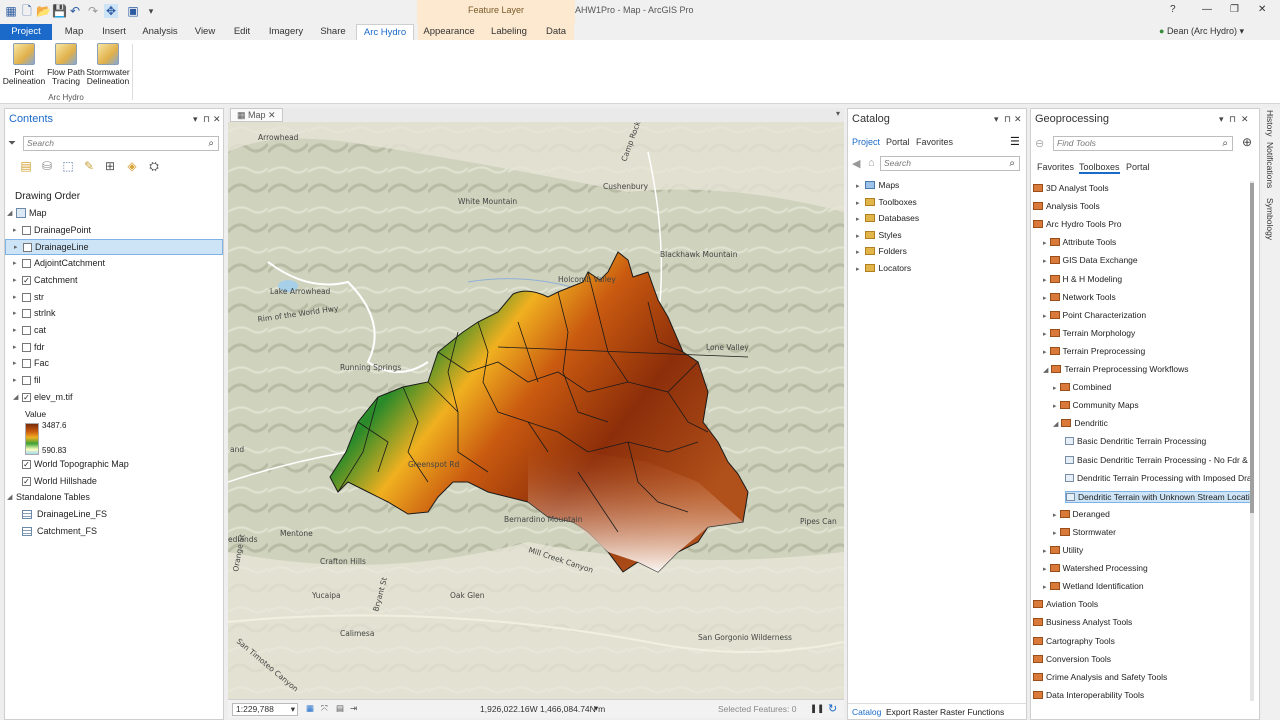 The image size is (1280, 720). What do you see at coordinates (1270, 165) in the screenshot?
I see `side-tab-notifications: Notifications` at bounding box center [1270, 165].